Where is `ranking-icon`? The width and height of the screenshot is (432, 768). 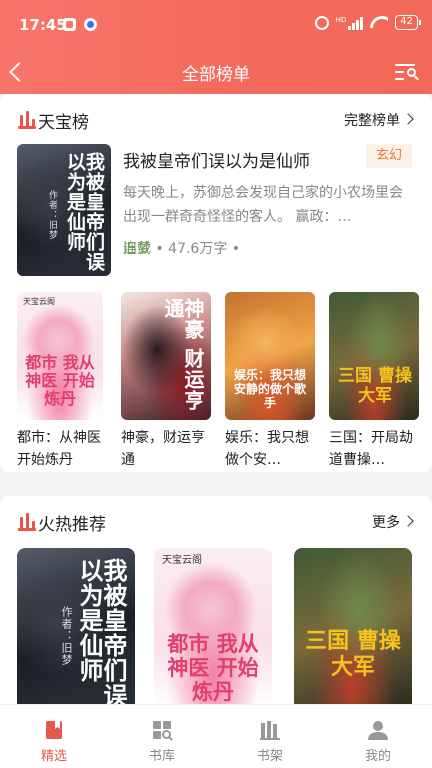
ranking-icon is located at coordinates (27, 120).